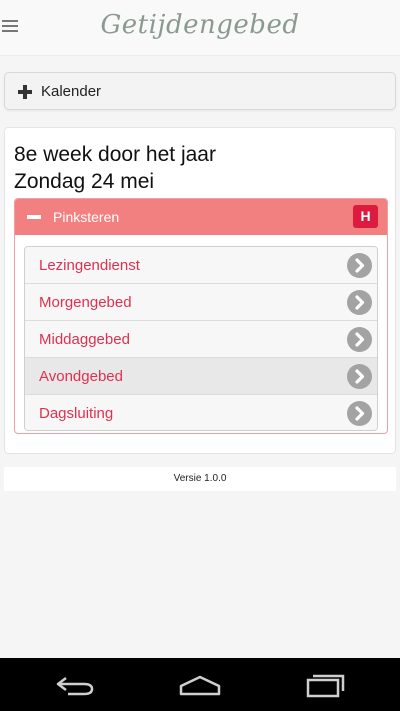 The width and height of the screenshot is (400, 711). I want to click on app-header: Getijdengebed, so click(200, 28).